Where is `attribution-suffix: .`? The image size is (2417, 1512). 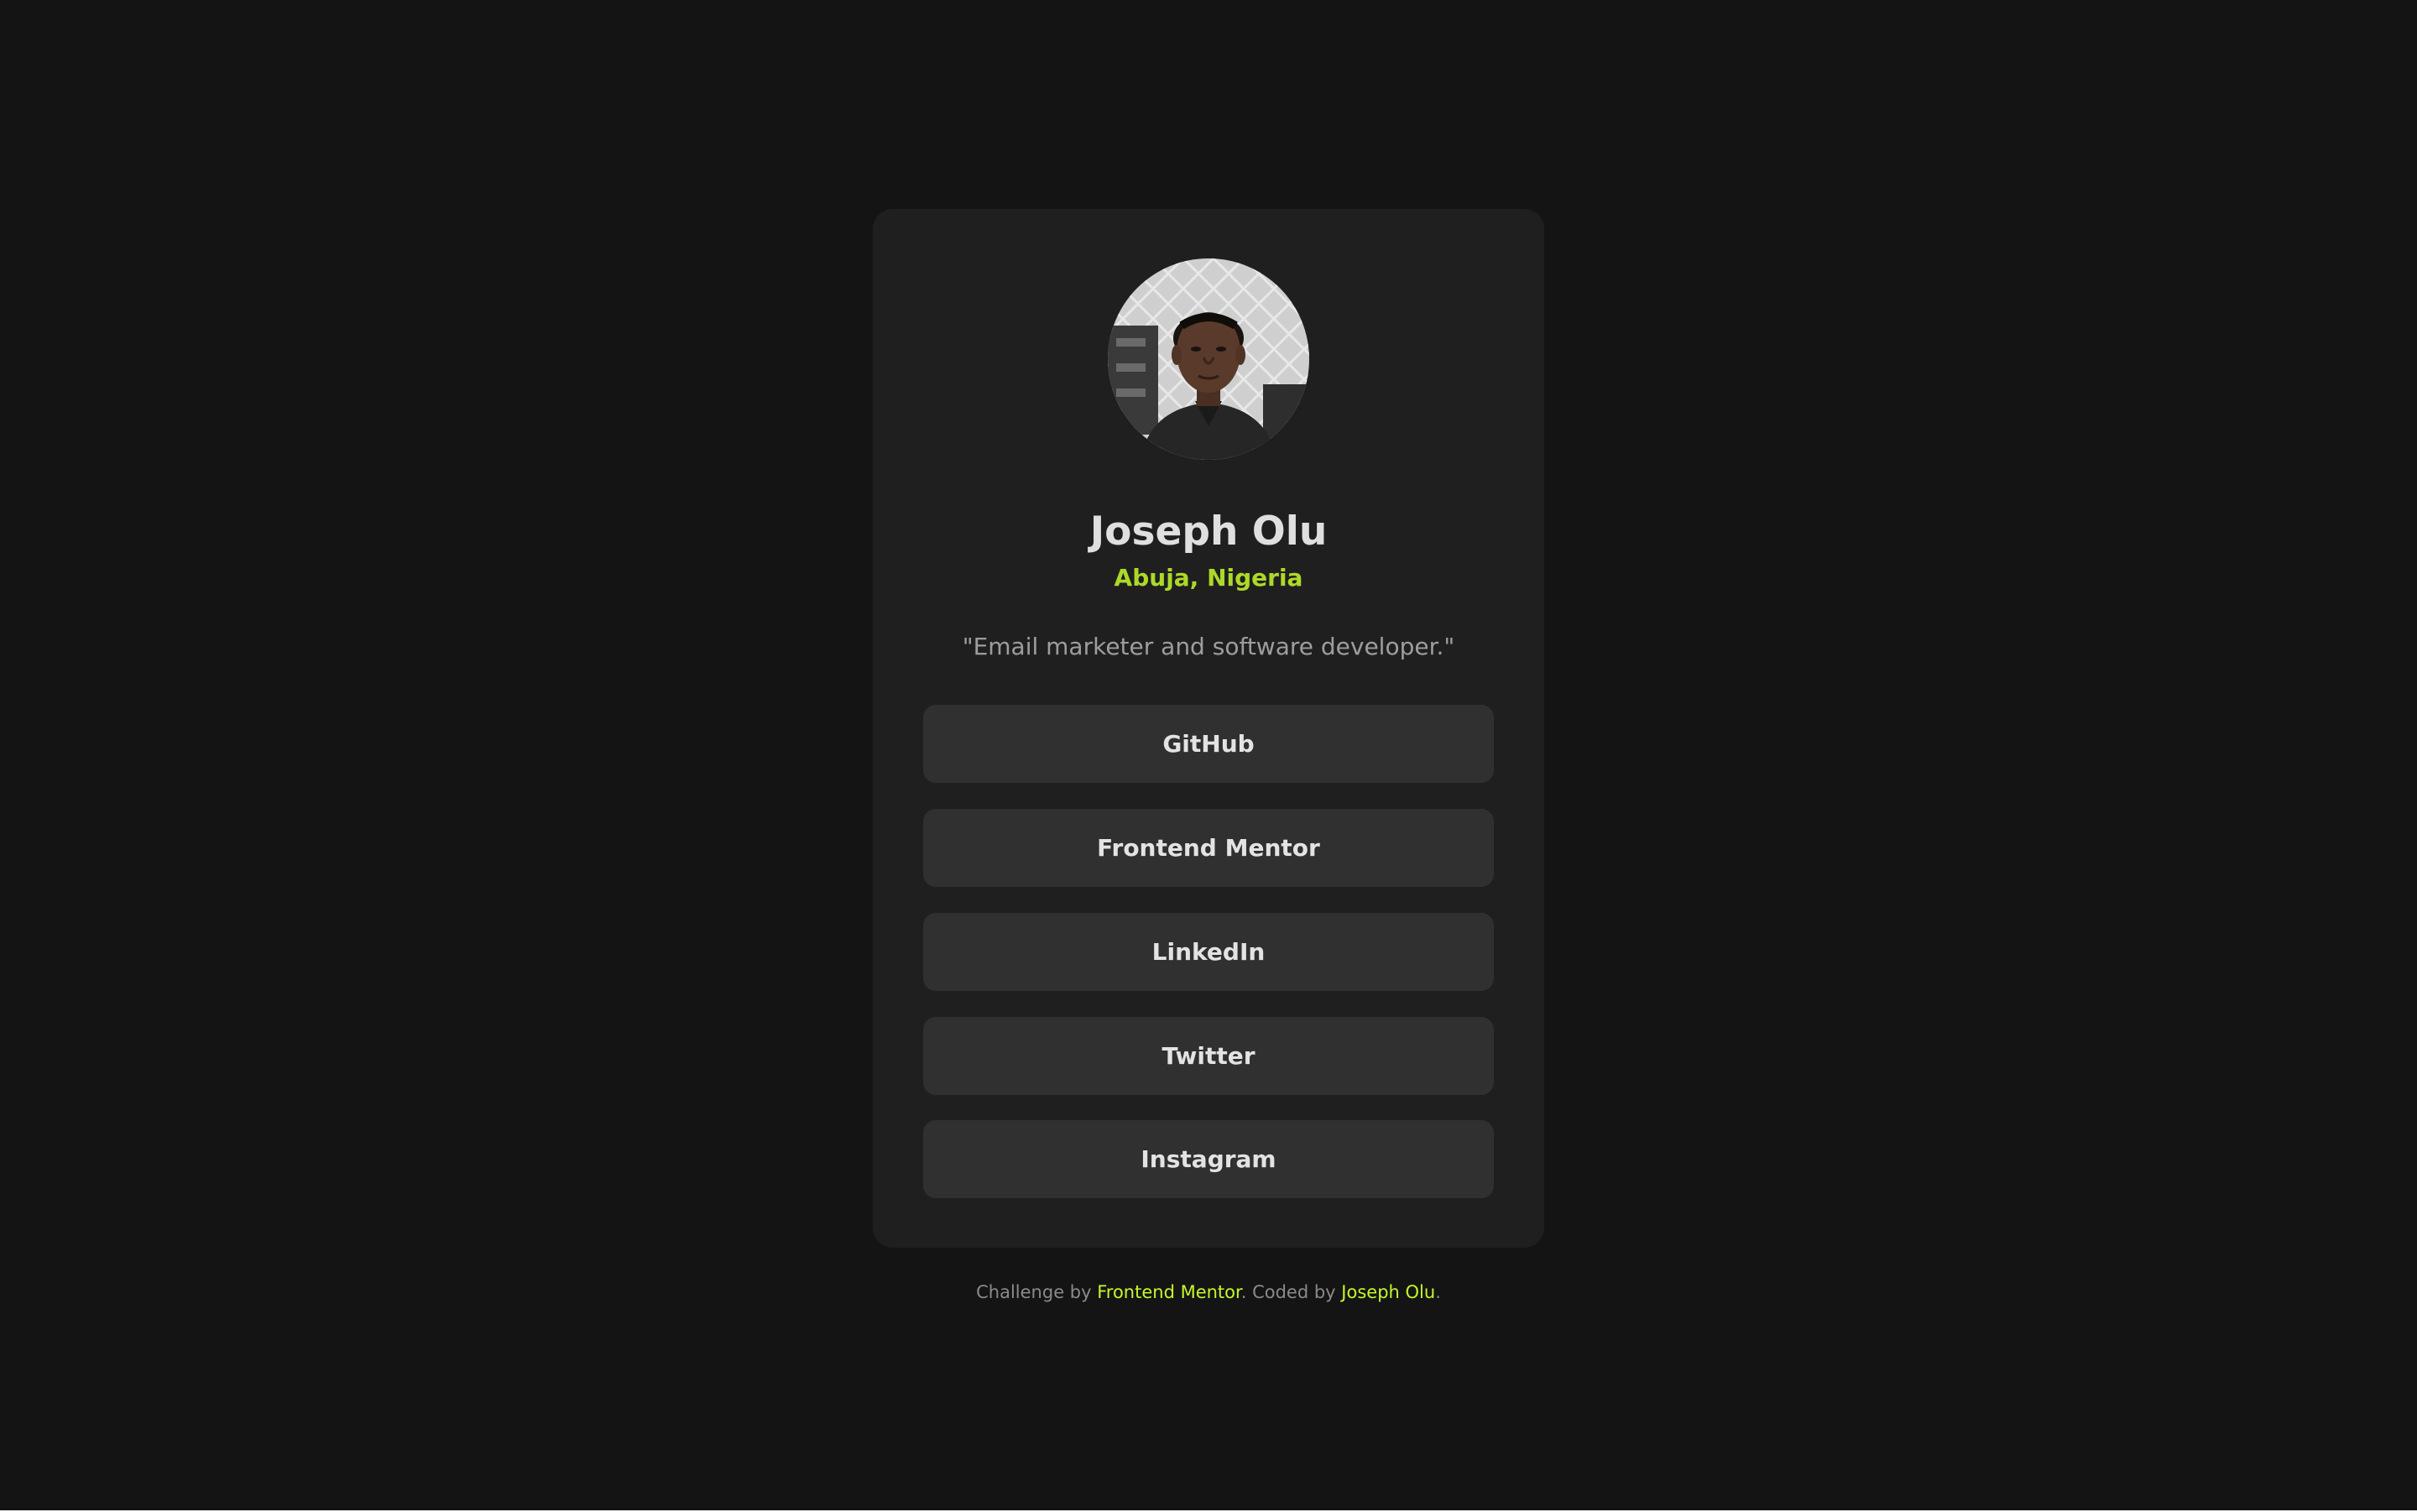
attribution-suffix: . is located at coordinates (1438, 1292).